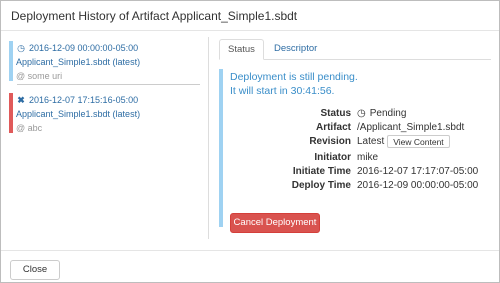  Describe the element at coordinates (250, 266) in the screenshot. I see `modal-footer` at that location.